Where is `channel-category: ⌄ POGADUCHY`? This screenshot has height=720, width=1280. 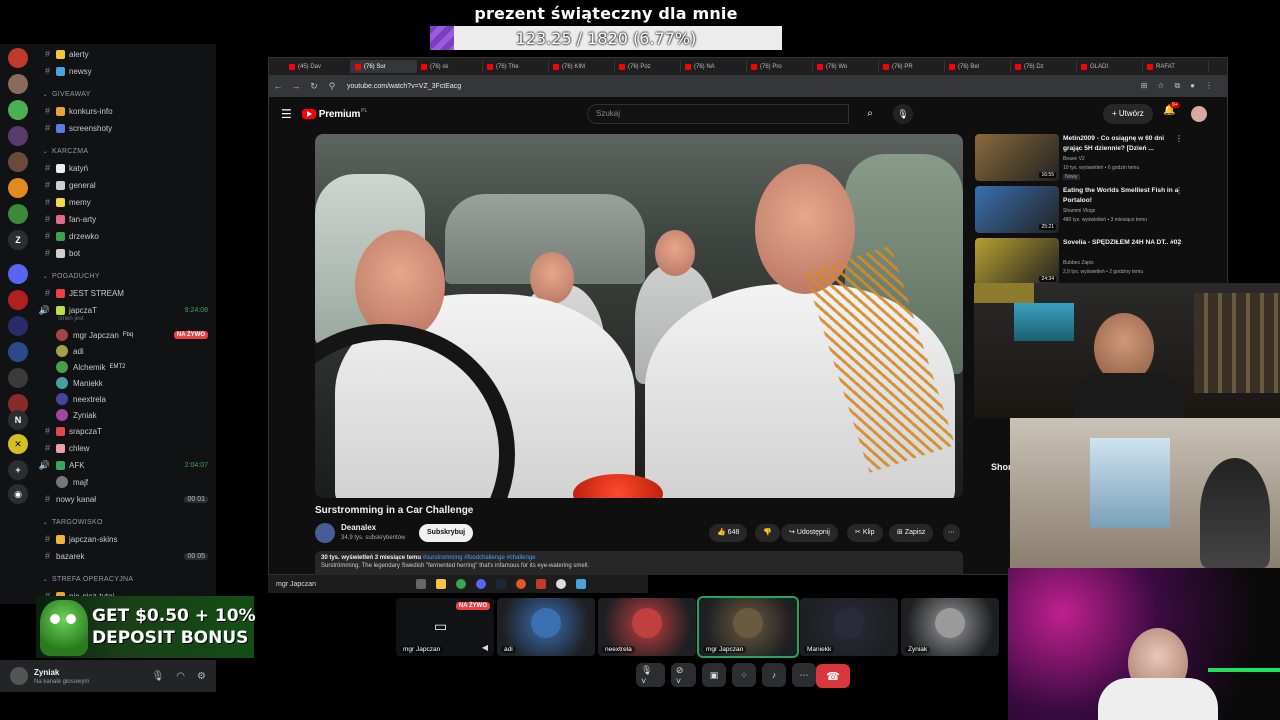 channel-category: ⌄ POGADUCHY is located at coordinates (125, 276).